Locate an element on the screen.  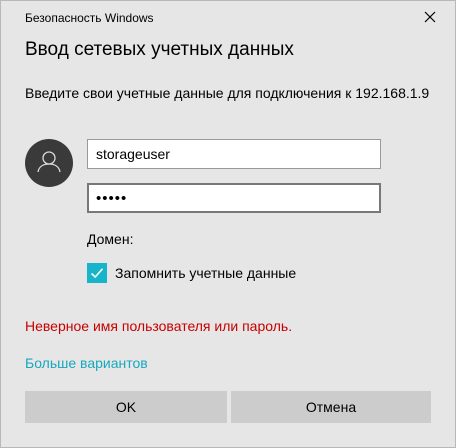
cancel-button: Отмена is located at coordinates (331, 407).